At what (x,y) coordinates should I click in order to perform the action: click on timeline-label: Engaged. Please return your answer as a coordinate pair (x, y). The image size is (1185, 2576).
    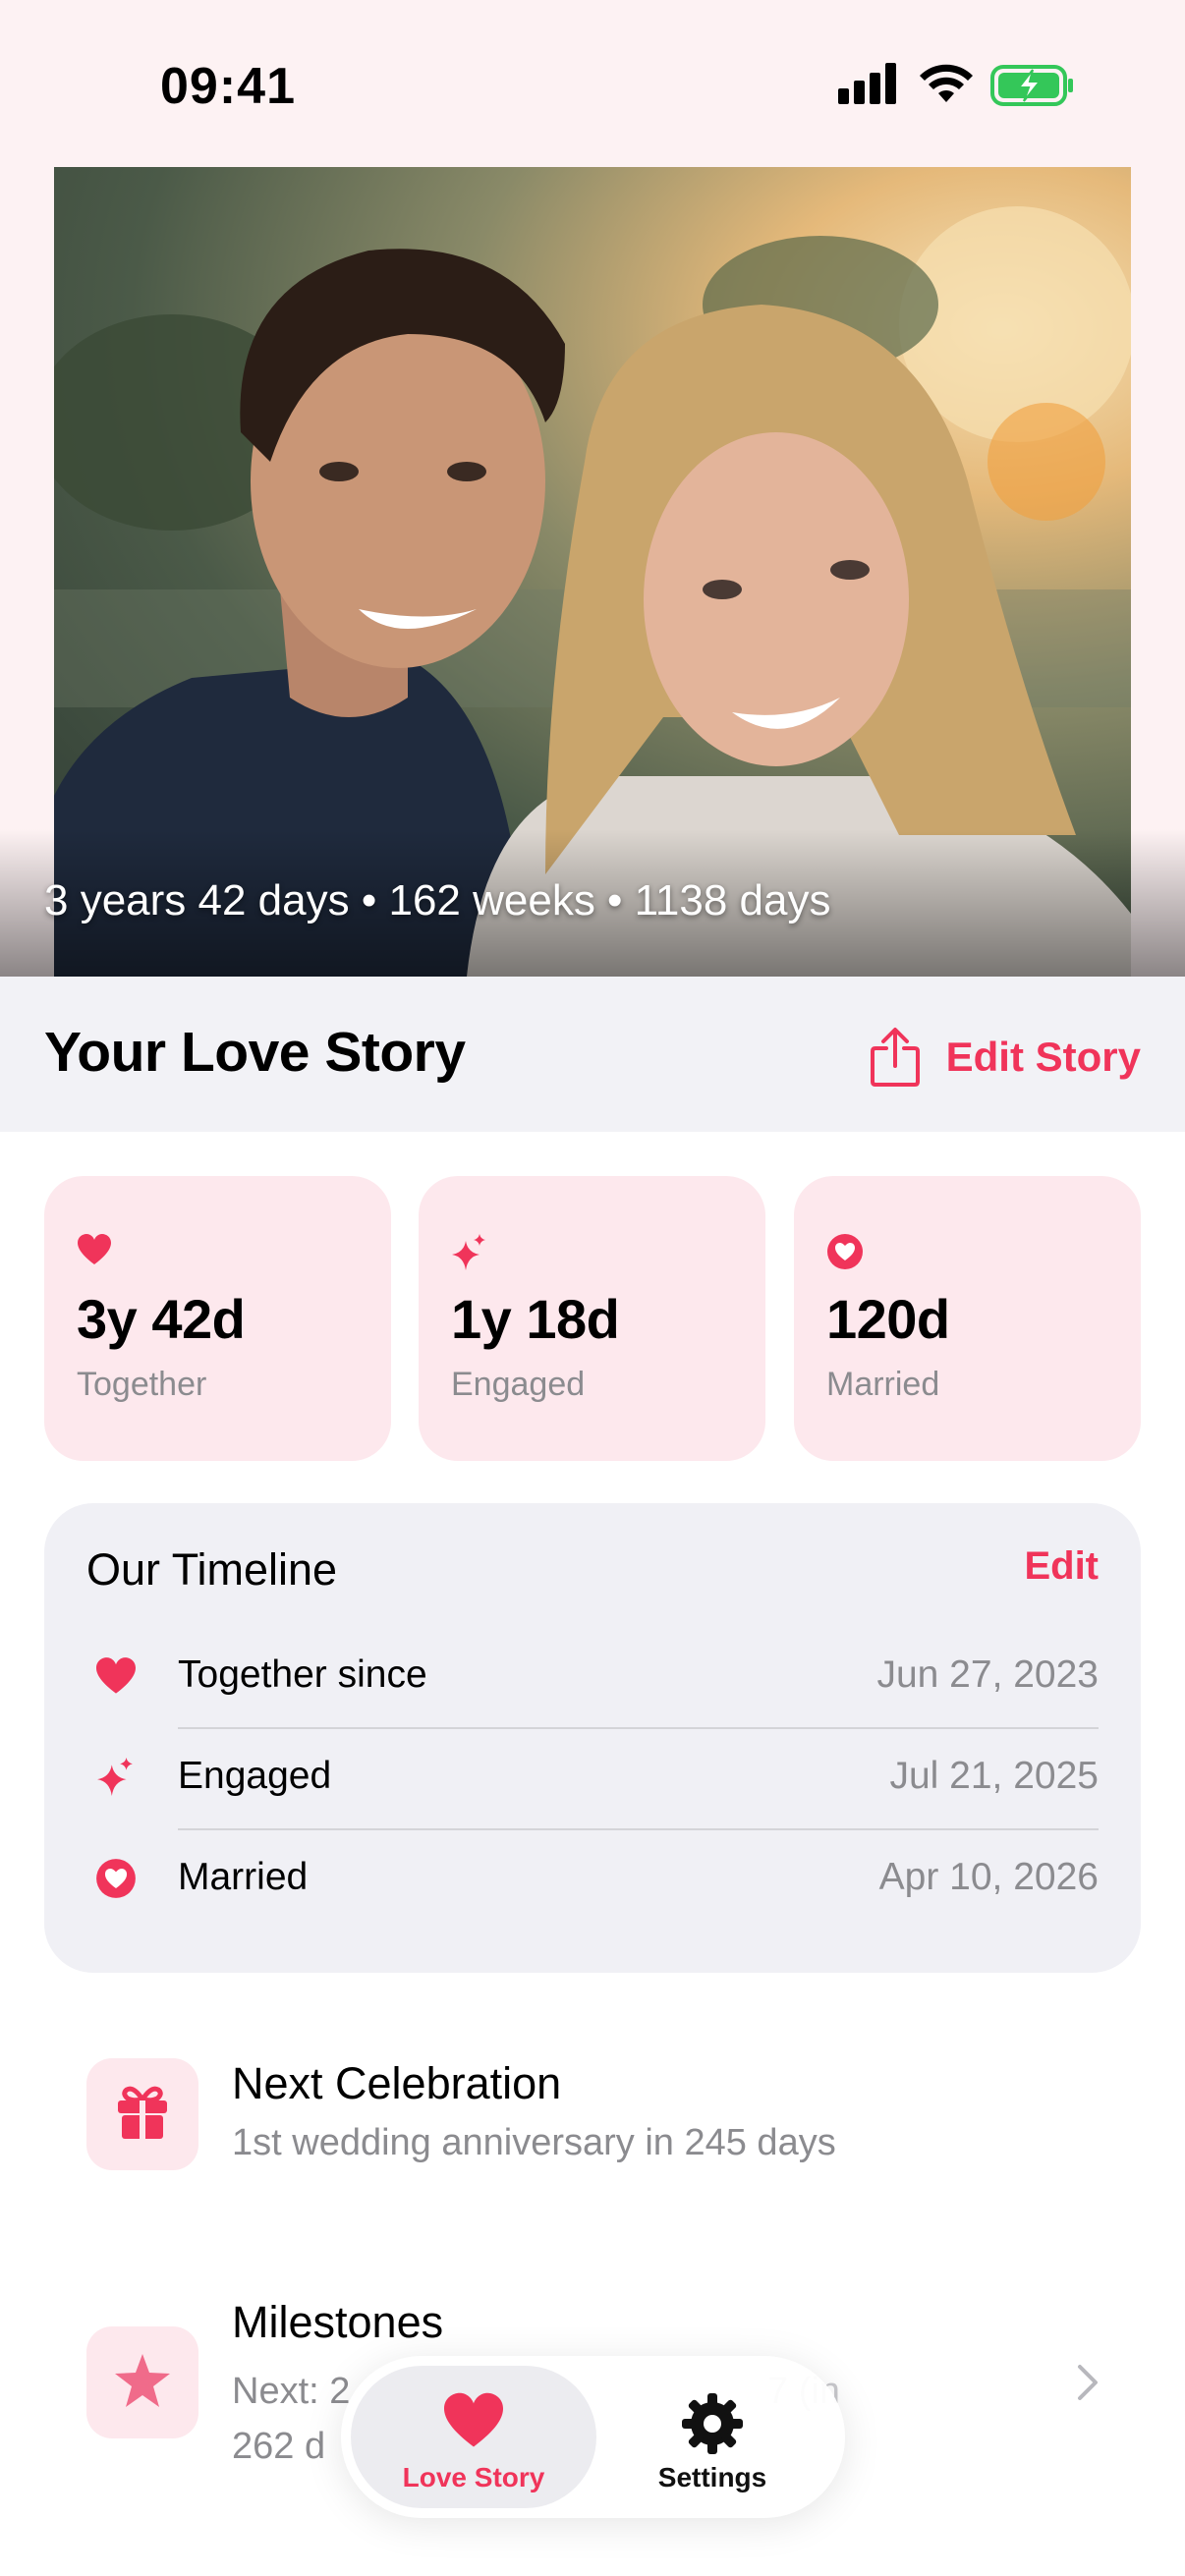
    Looking at the image, I should click on (255, 1776).